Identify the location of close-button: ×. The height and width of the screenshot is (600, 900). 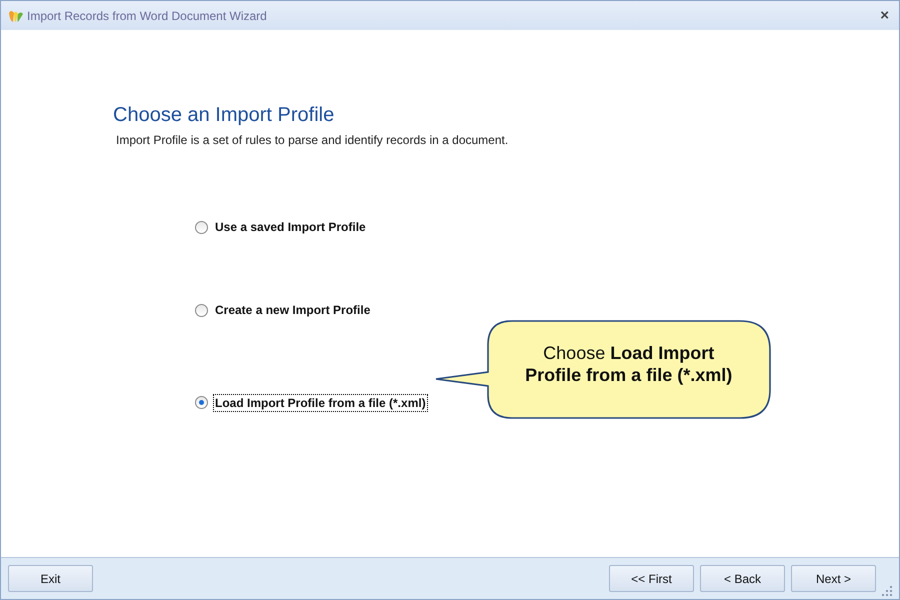
(884, 15).